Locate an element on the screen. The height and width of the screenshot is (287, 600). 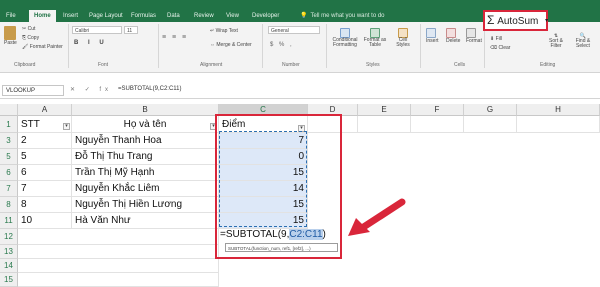
cell-stt: 8 is located at coordinates (45, 205).